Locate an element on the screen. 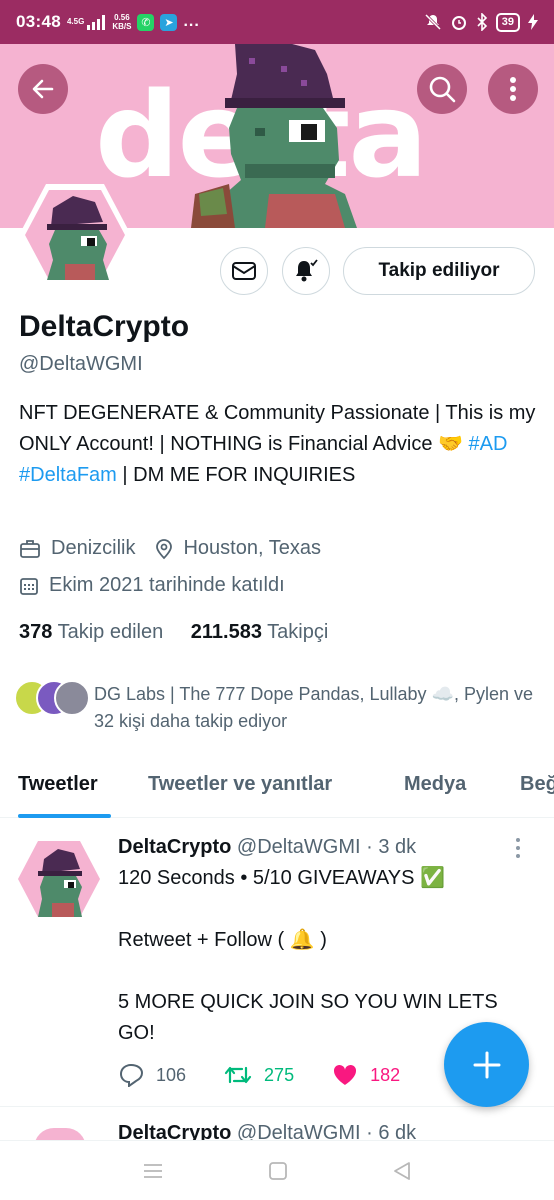  hashtag-link: #AD is located at coordinates (488, 444).